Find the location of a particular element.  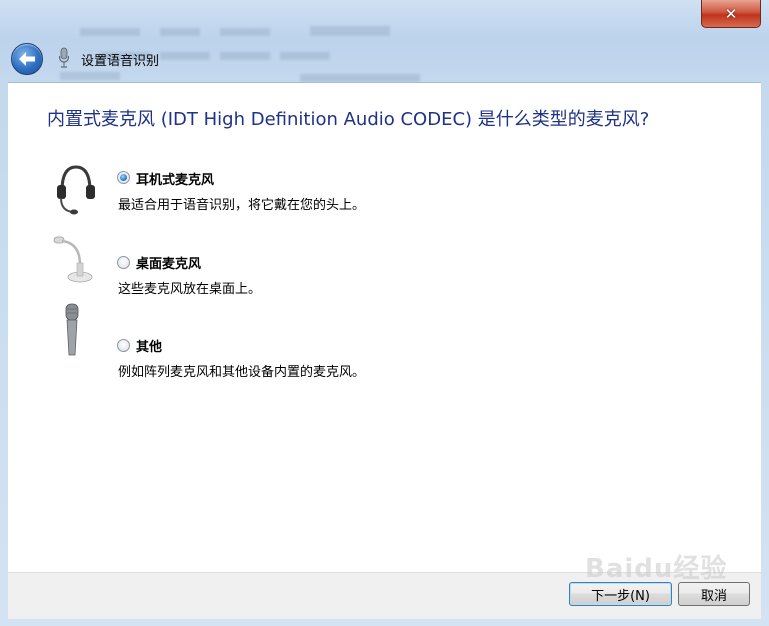

desktop-radio is located at coordinates (123, 262).